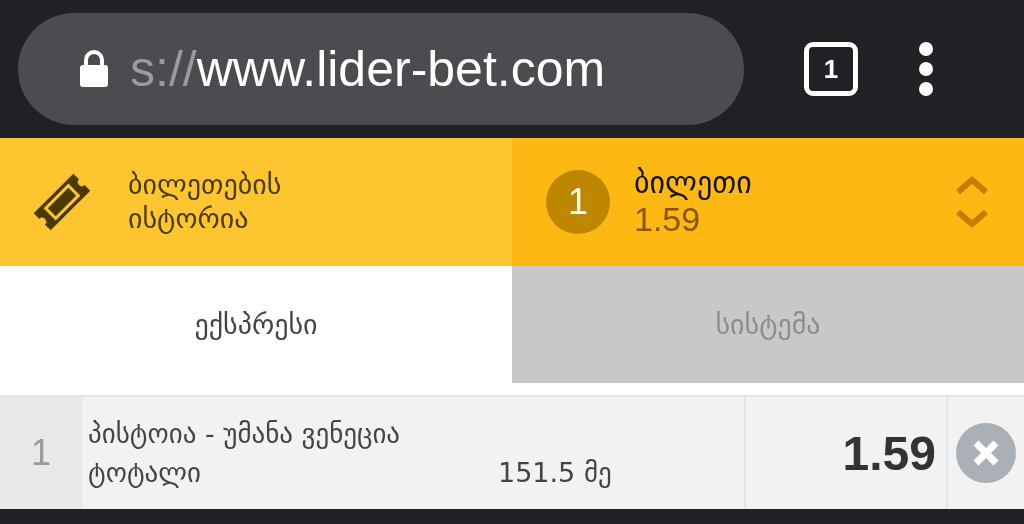 This screenshot has height=524, width=1024. Describe the element at coordinates (94, 69) in the screenshot. I see `lock-icon` at that location.